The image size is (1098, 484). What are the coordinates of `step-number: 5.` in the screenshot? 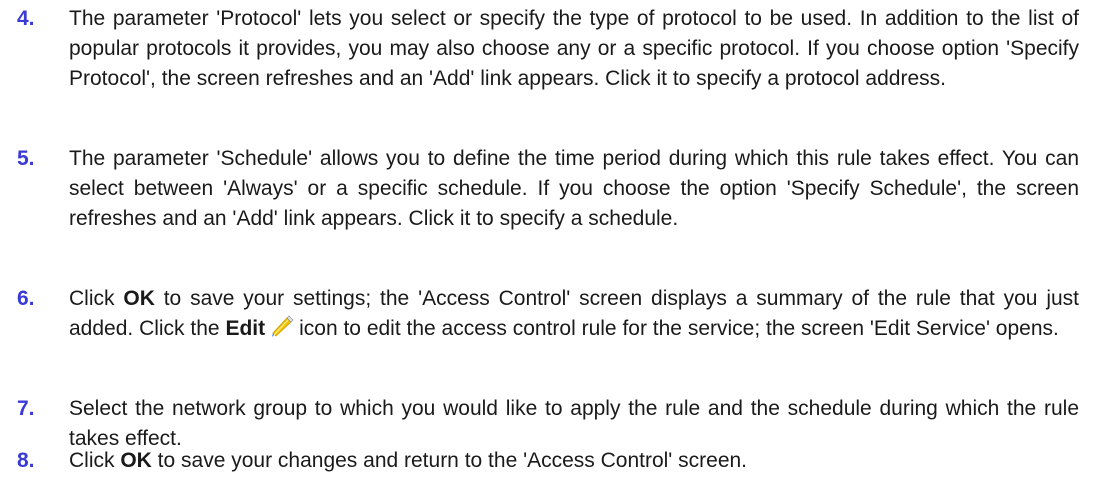 It's located at (26, 158).